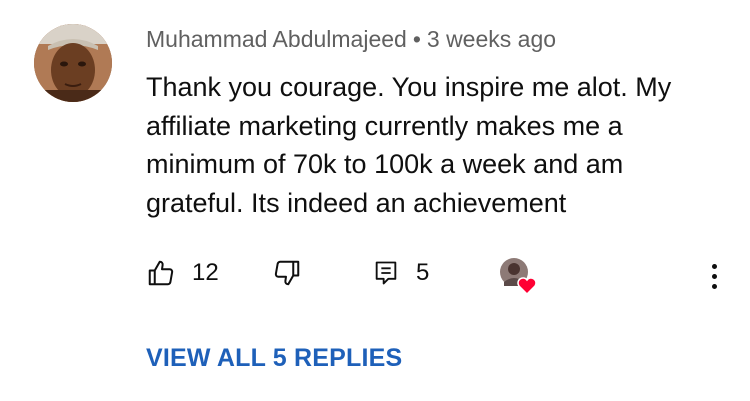  I want to click on dislike-button, so click(287, 273).